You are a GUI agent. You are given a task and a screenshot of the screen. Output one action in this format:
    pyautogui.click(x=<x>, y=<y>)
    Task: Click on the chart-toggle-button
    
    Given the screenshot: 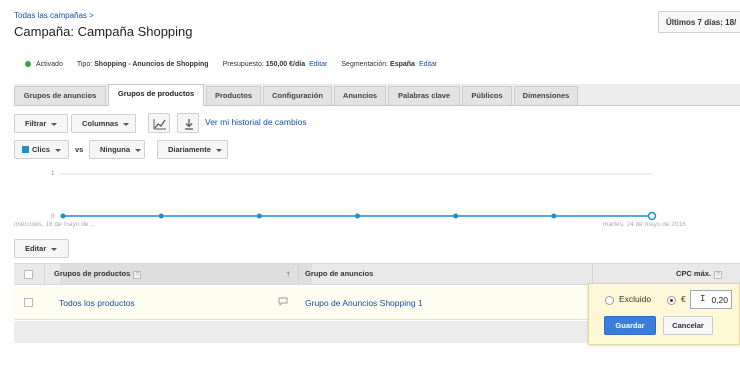 What is the action you would take?
    pyautogui.click(x=159, y=123)
    